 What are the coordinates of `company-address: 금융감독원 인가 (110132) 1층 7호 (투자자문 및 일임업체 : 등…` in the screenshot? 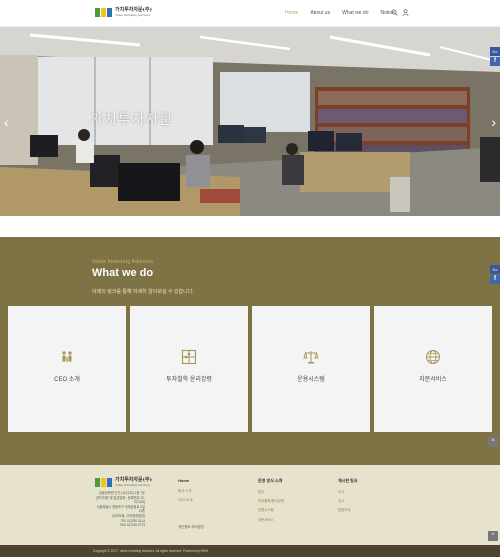 It's located at (119, 509).